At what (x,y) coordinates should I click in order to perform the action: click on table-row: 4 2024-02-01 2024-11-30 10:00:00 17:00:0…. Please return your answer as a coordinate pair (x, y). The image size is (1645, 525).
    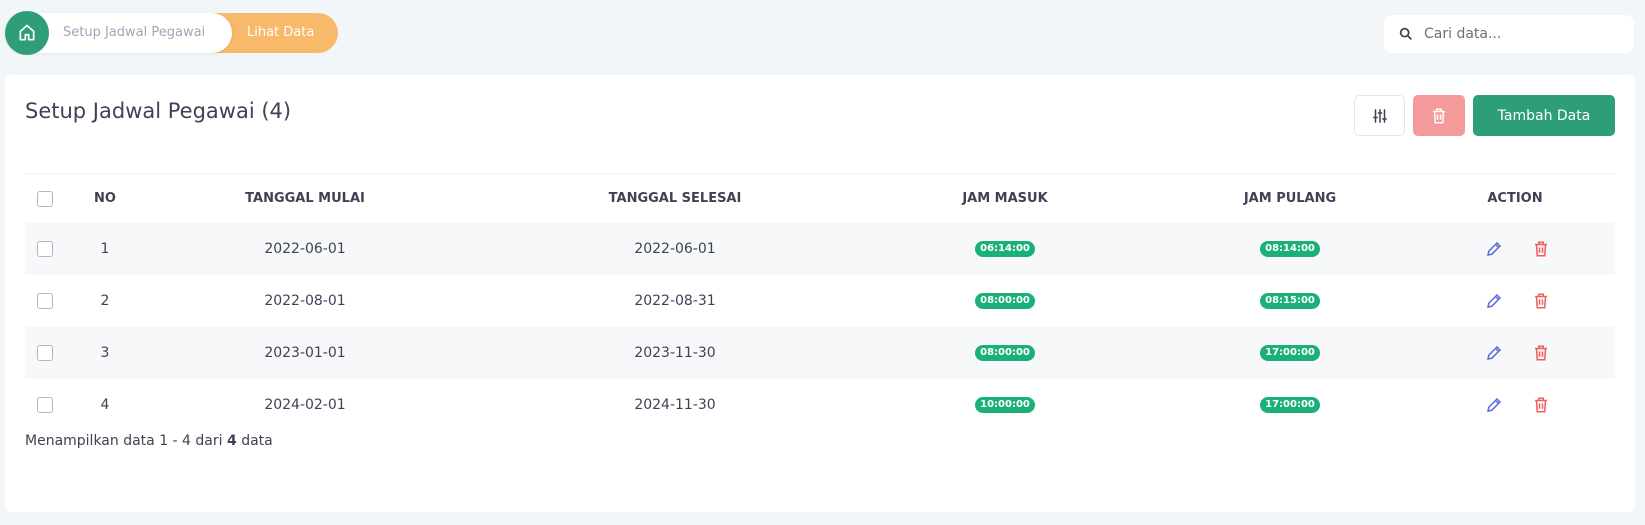
    Looking at the image, I should click on (820, 405).